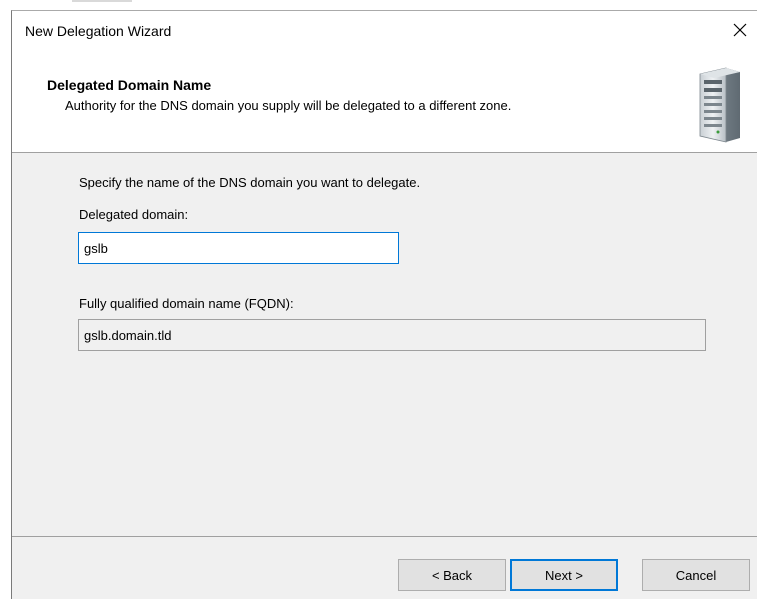  What do you see at coordinates (384, 536) in the screenshot?
I see `footer-divider` at bounding box center [384, 536].